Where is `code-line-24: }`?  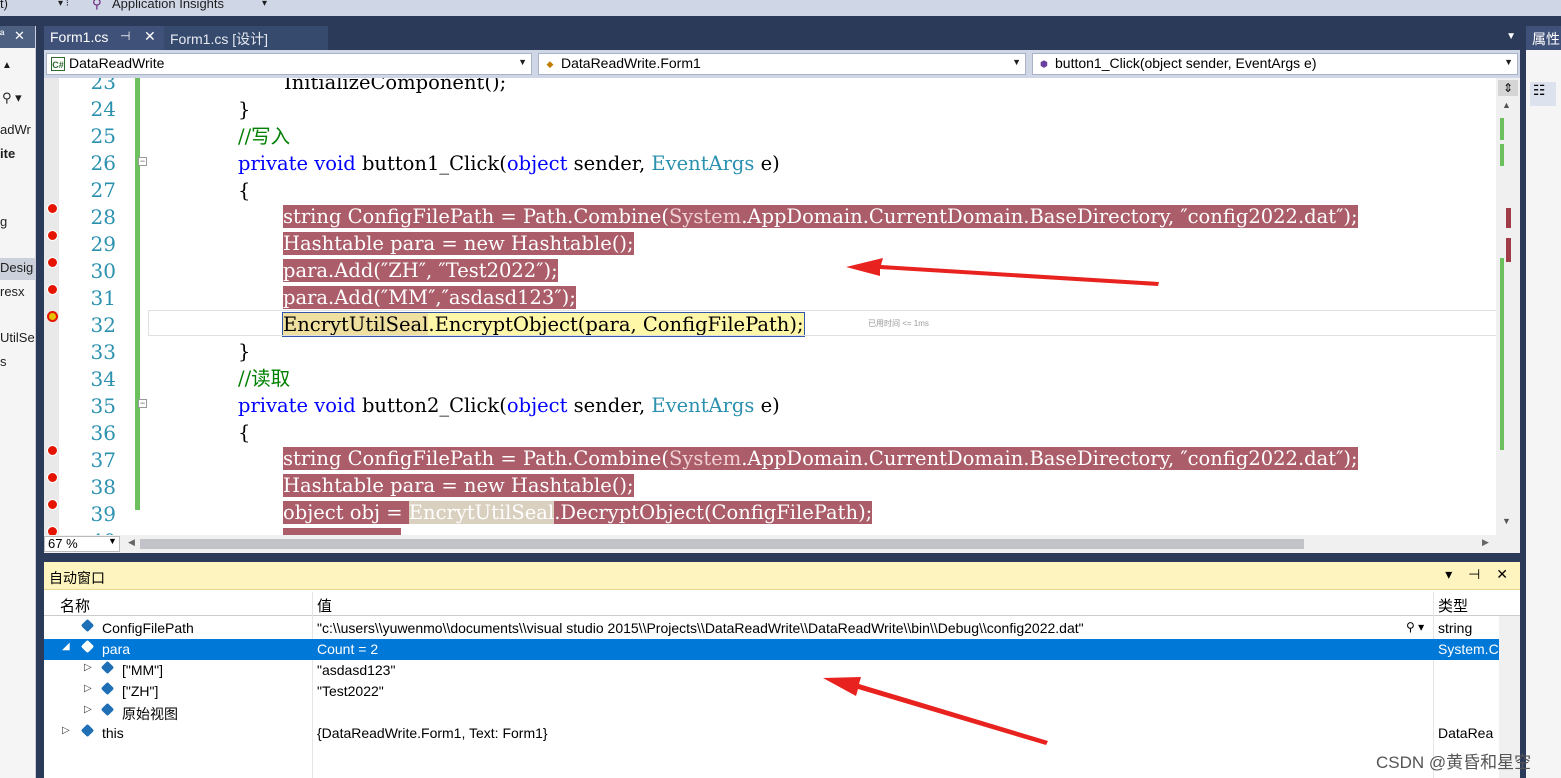 code-line-24: } is located at coordinates (244, 109).